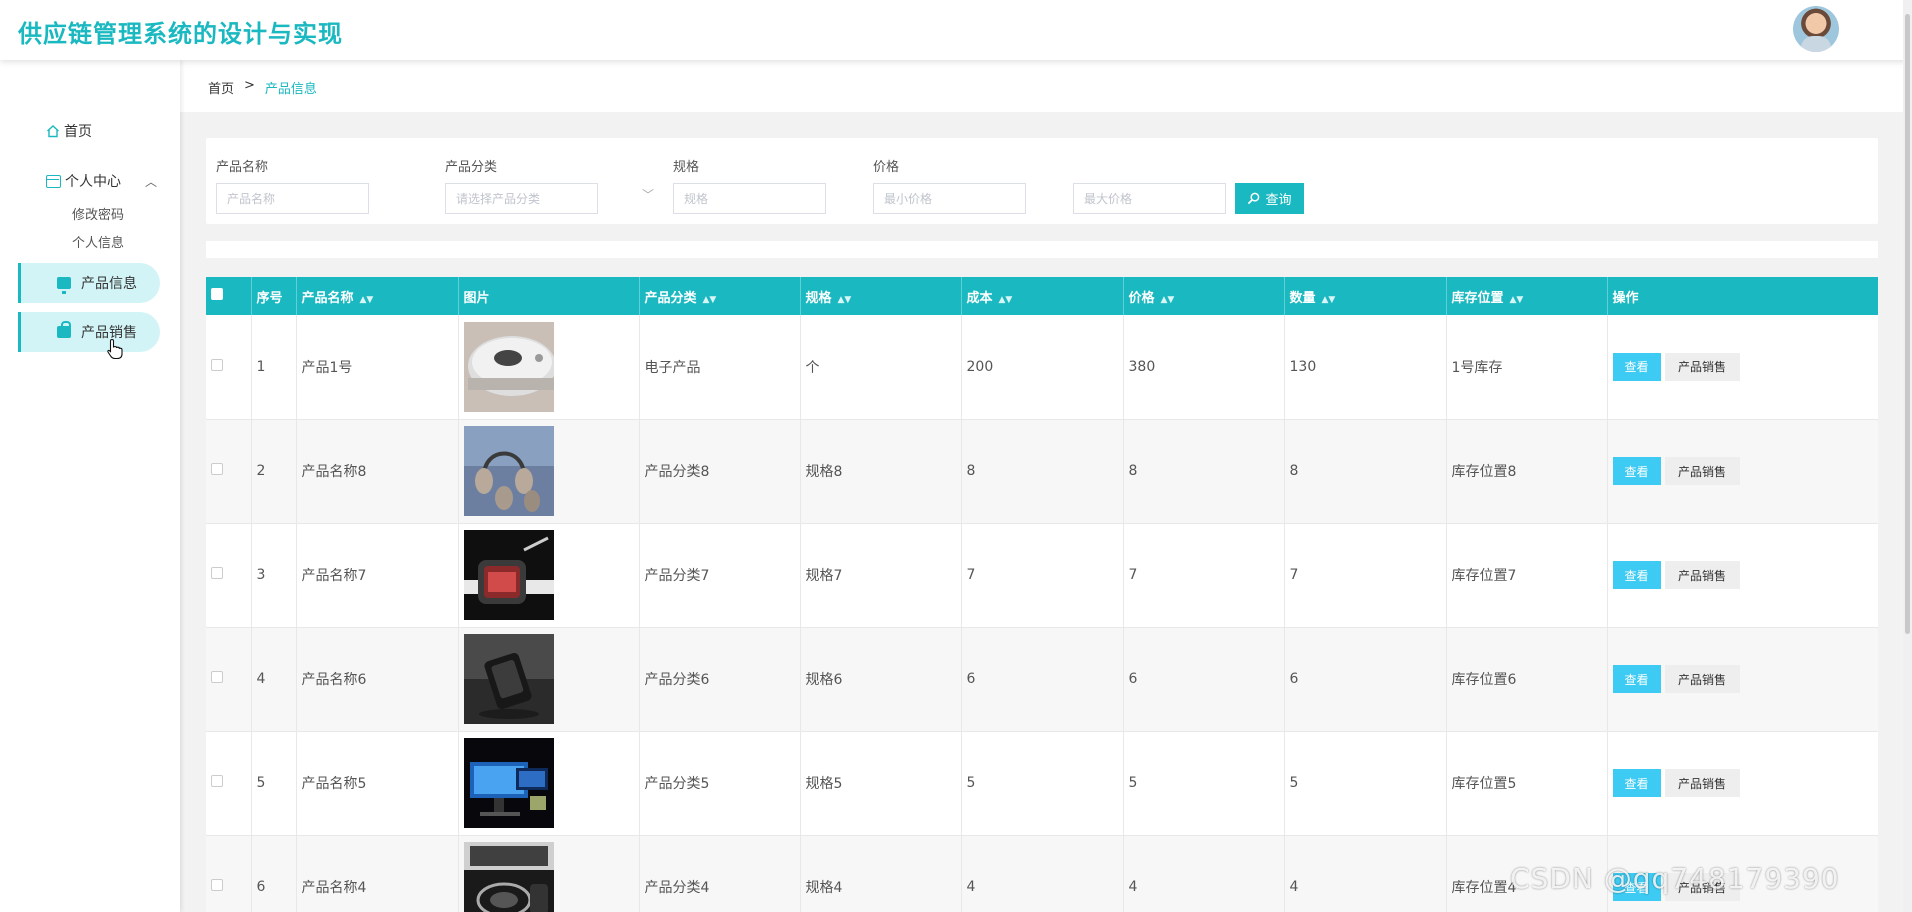 This screenshot has height=912, width=1912. What do you see at coordinates (720, 296) in the screenshot?
I see `column-header-sortable: 产品分类 ▲▼` at bounding box center [720, 296].